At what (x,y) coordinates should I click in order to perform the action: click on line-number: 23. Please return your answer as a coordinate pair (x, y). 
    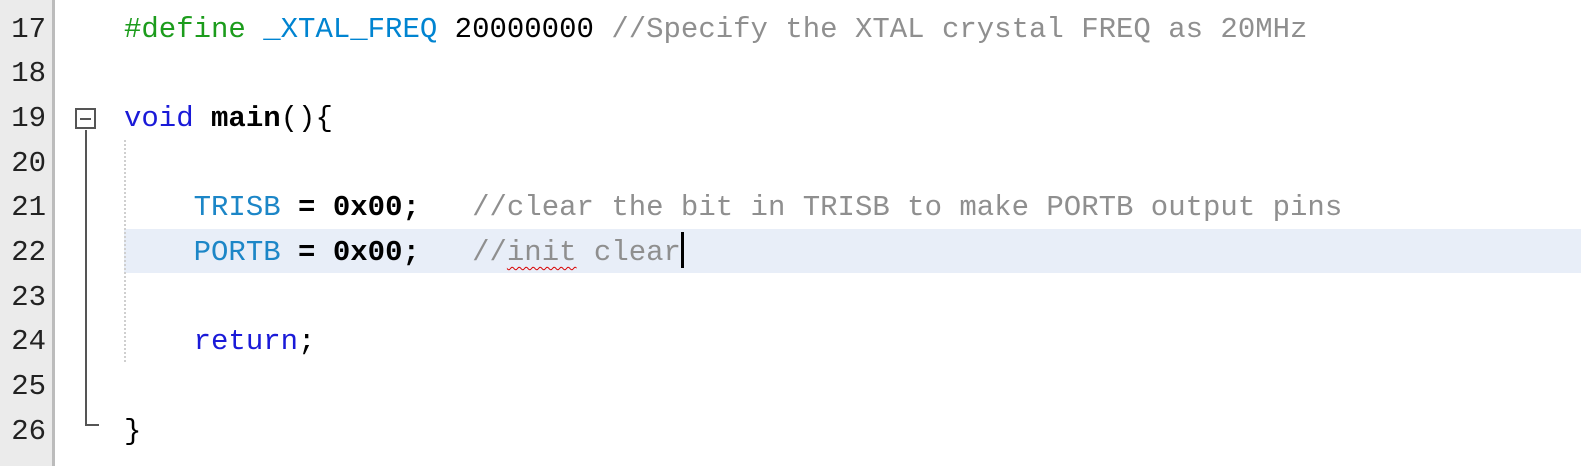
    Looking at the image, I should click on (28, 297).